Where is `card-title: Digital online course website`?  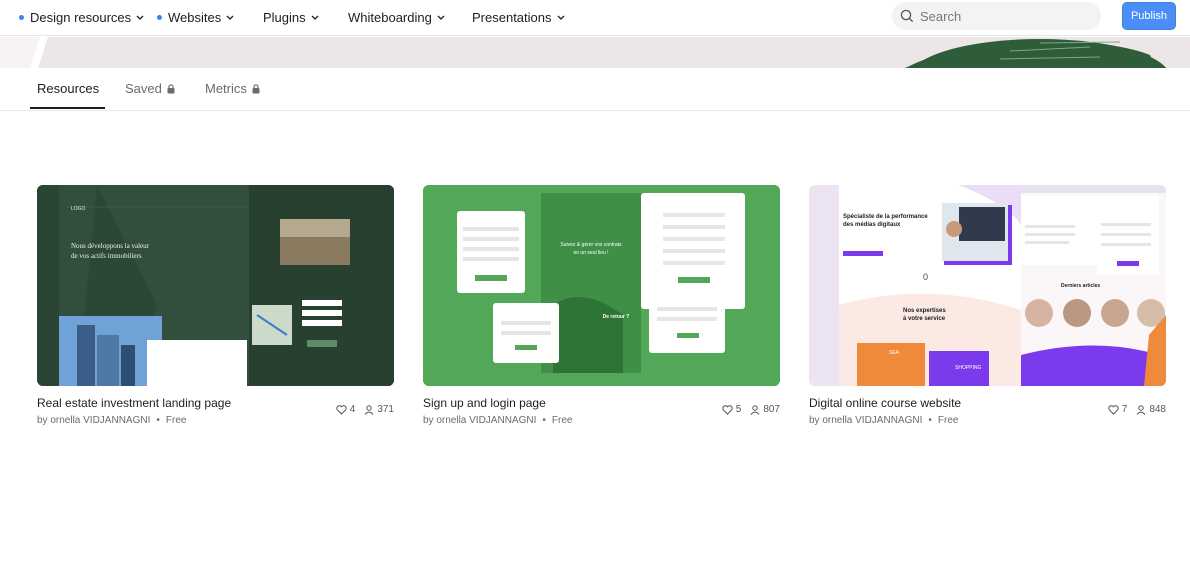
card-title: Digital online course website is located at coordinates (885, 403).